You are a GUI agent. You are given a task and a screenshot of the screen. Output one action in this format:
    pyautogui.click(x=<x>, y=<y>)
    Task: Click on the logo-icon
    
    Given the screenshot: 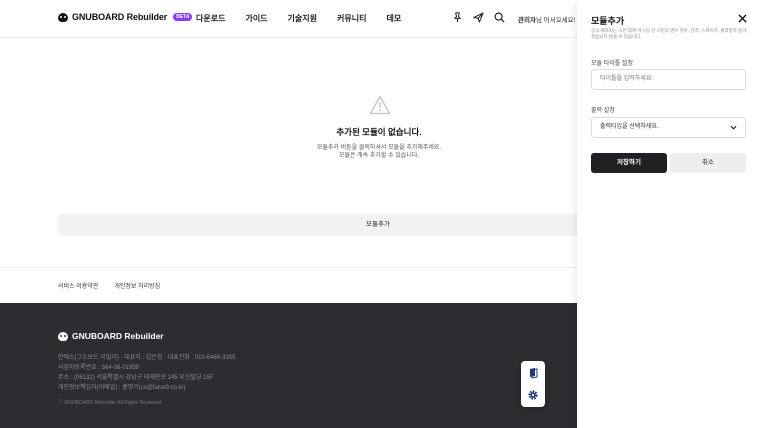 What is the action you would take?
    pyautogui.click(x=63, y=17)
    